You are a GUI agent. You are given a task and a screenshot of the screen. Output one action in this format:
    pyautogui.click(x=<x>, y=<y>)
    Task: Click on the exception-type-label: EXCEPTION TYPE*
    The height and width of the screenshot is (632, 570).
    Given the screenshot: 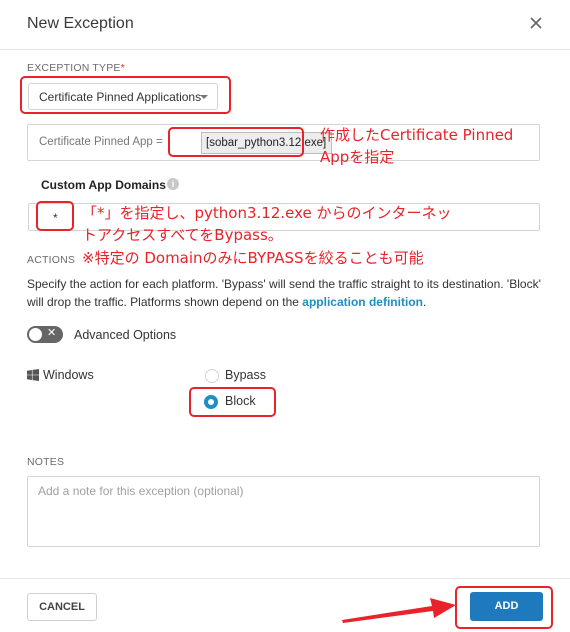 What is the action you would take?
    pyautogui.click(x=76, y=68)
    